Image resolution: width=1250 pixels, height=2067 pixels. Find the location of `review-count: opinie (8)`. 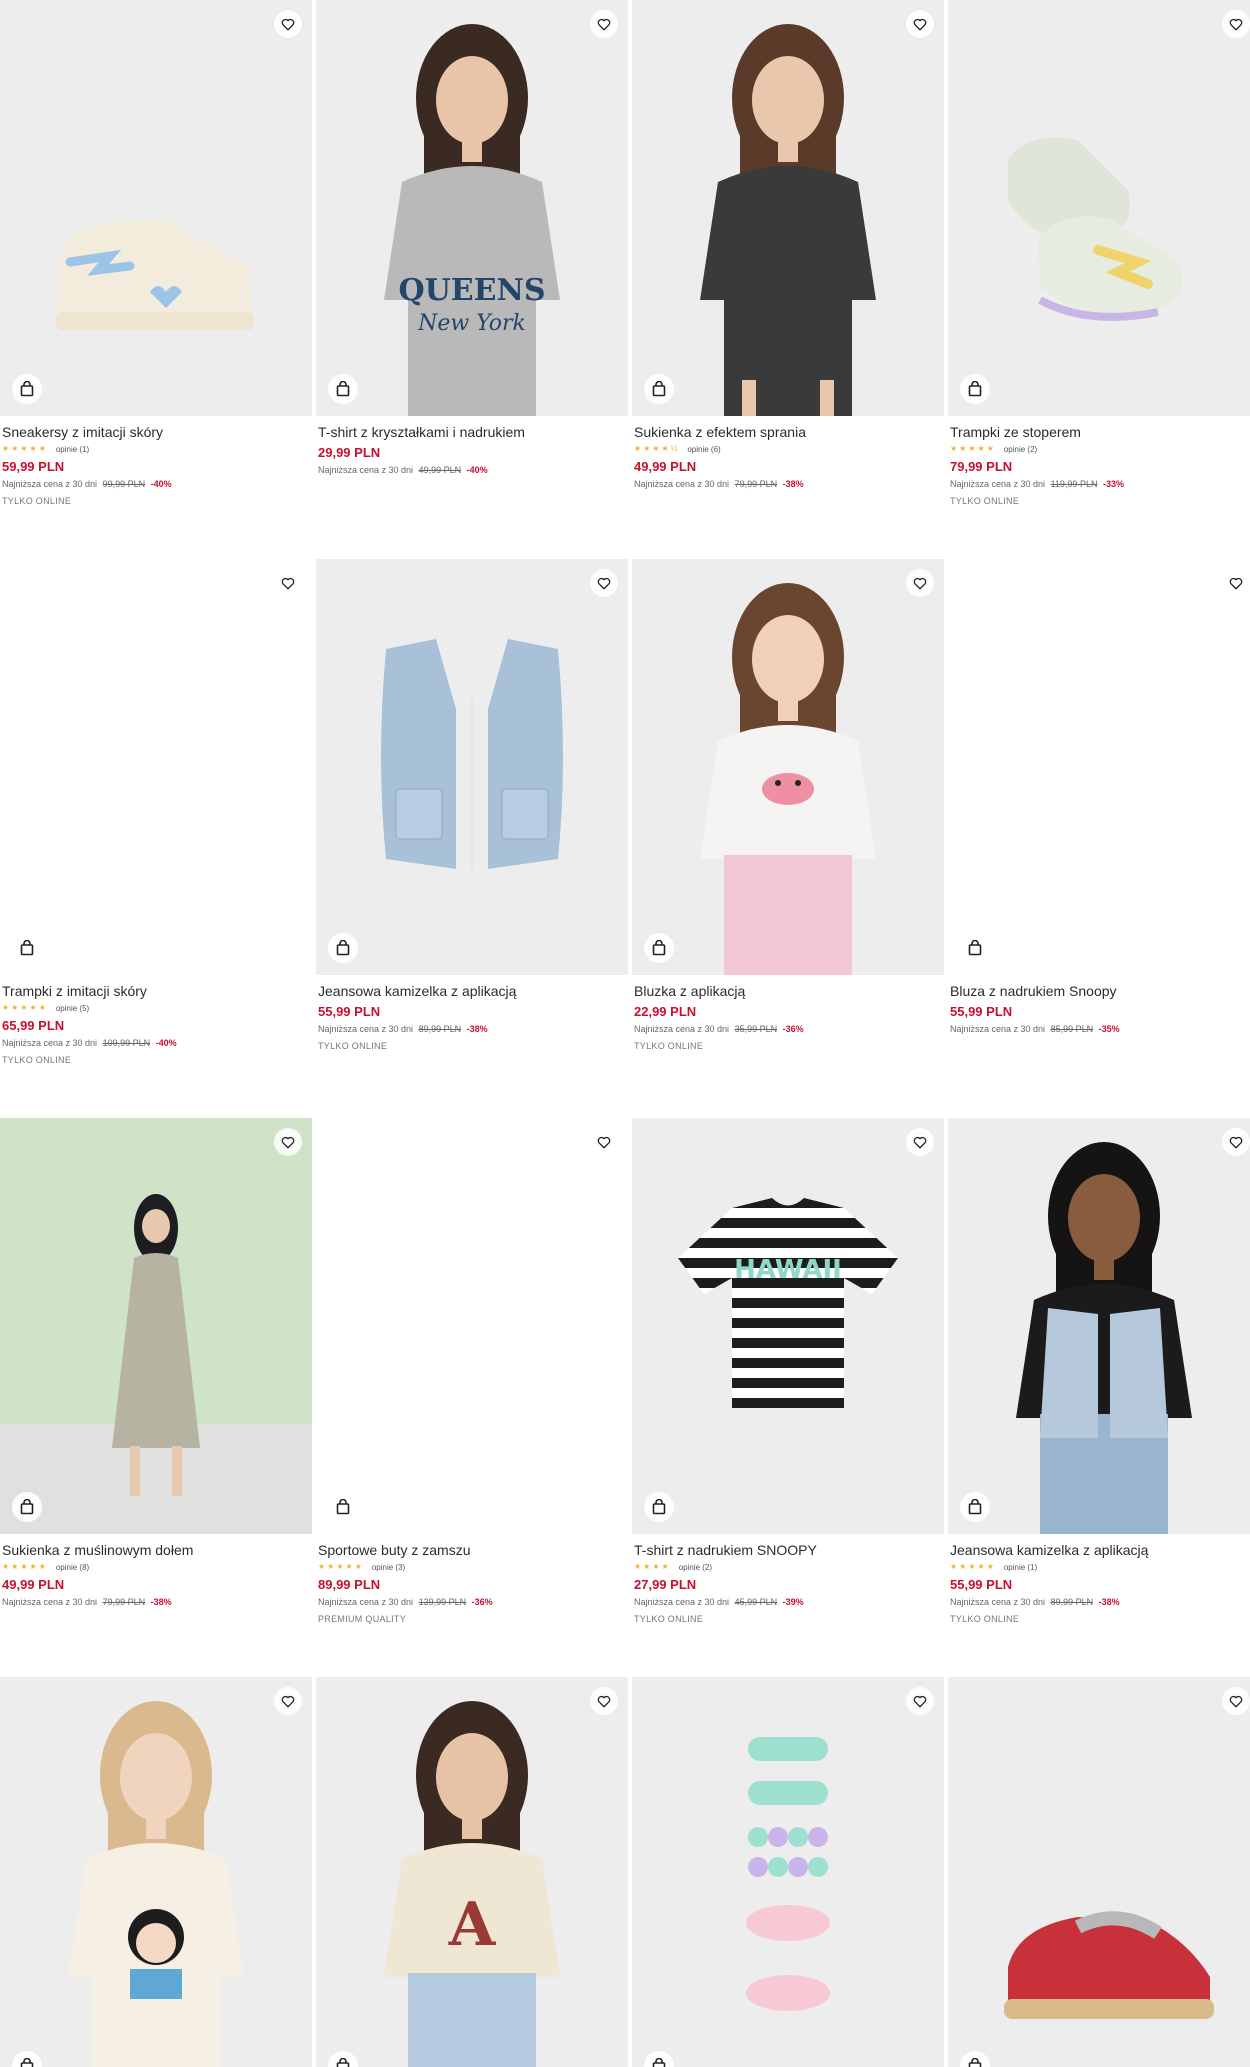

review-count: opinie (8) is located at coordinates (72, 1567).